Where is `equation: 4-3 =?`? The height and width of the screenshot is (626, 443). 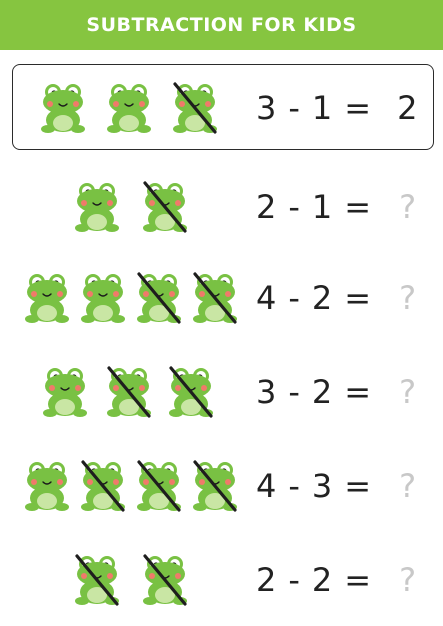 equation: 4-3 =? is located at coordinates (336, 486).